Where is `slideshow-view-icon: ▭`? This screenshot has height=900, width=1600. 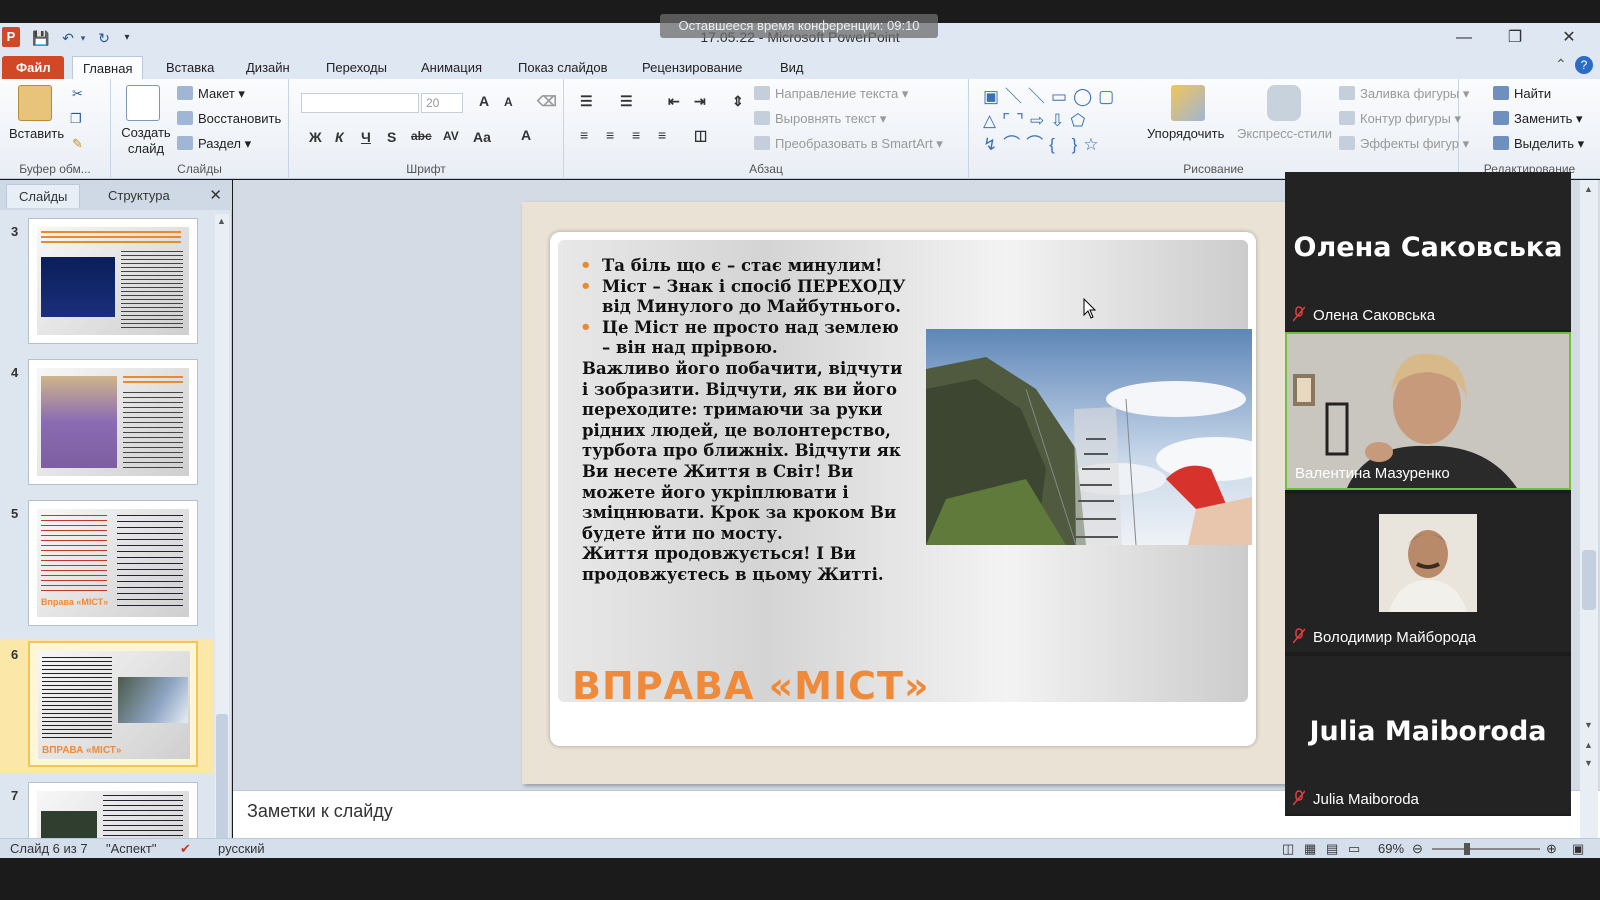 slideshow-view-icon: ▭ is located at coordinates (1354, 849).